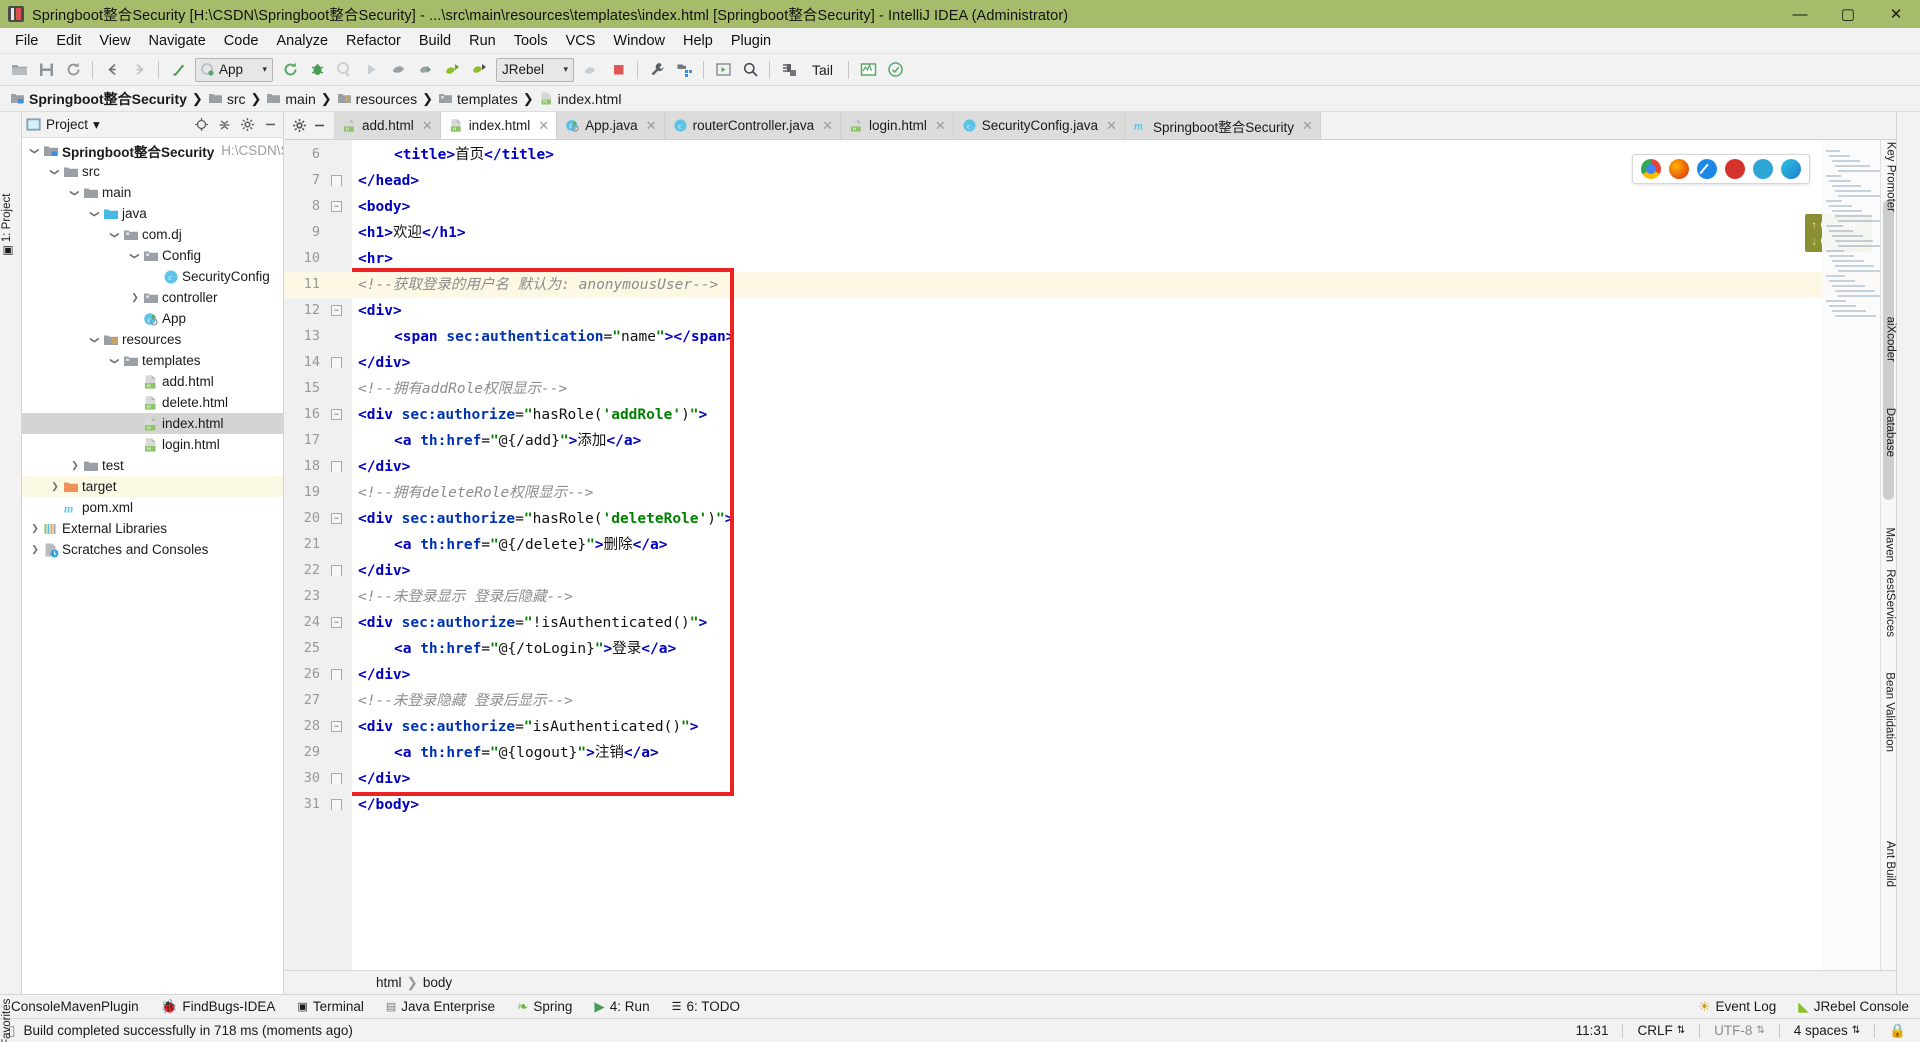  Describe the element at coordinates (723, 70) in the screenshot. I see `run-anything-icon` at that location.